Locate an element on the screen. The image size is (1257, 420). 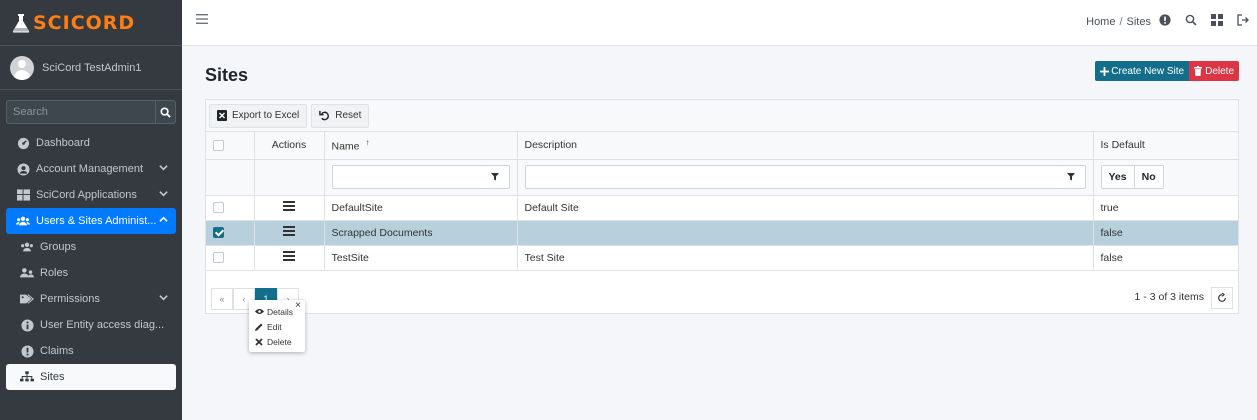
export-excel-button: Export to Excel is located at coordinates (258, 115).